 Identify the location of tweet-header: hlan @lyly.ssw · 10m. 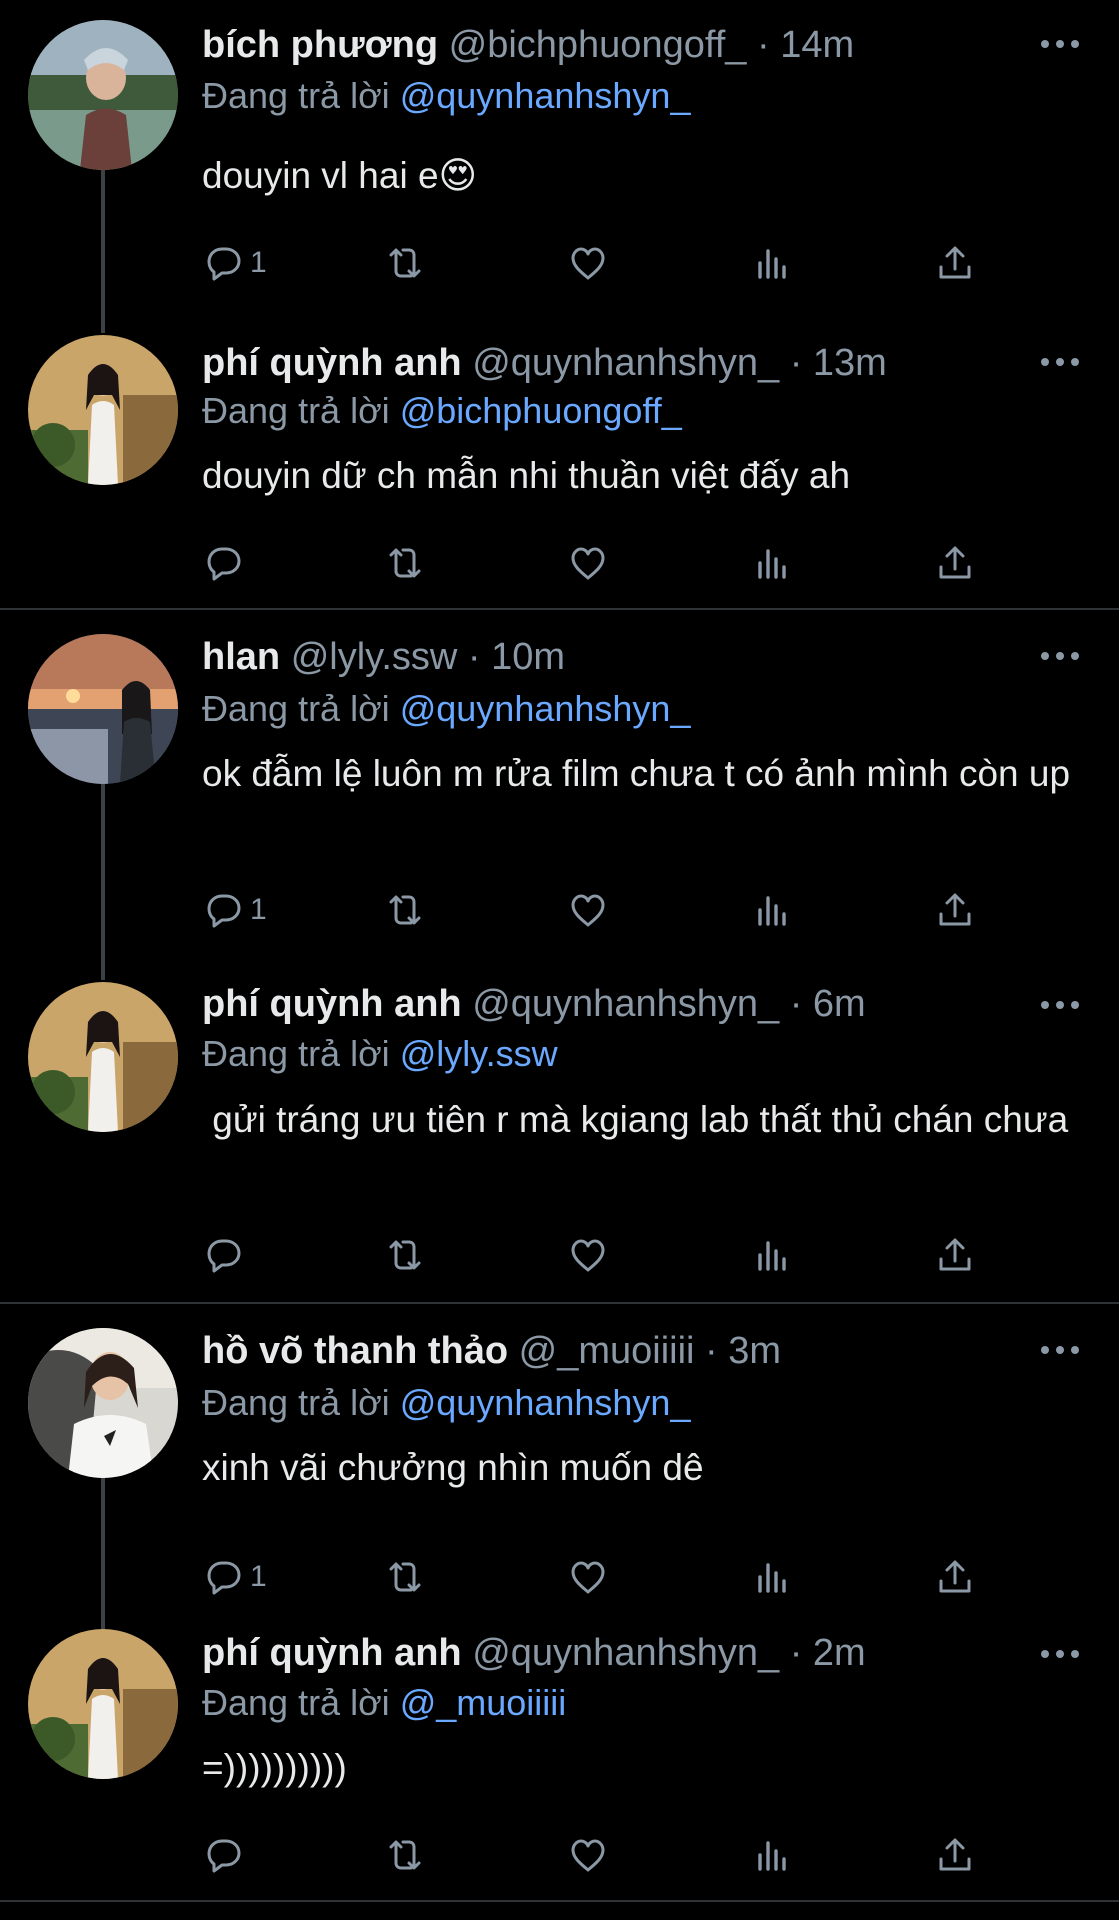
(625, 657).